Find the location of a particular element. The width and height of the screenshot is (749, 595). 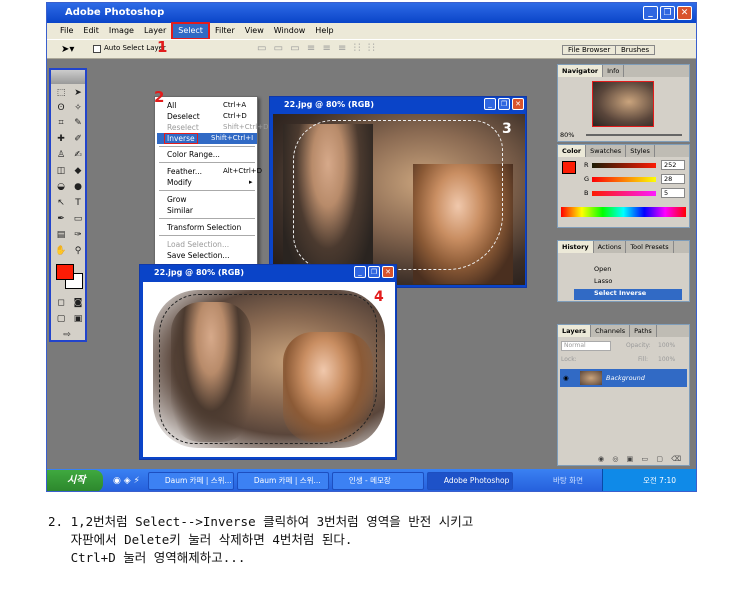

menu-layer: Layer is located at coordinates (155, 31).